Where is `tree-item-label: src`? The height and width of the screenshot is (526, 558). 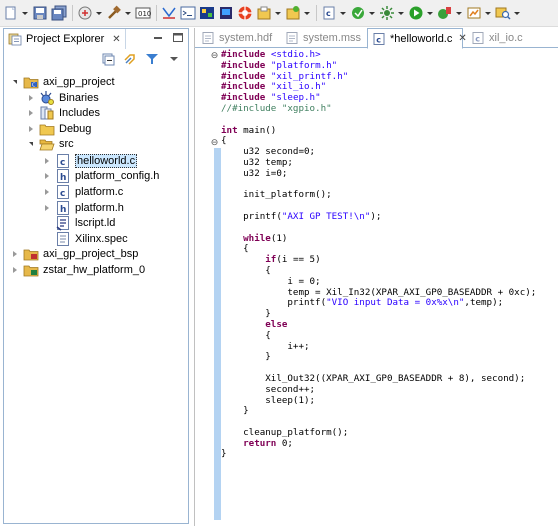 tree-item-label: src is located at coordinates (66, 144).